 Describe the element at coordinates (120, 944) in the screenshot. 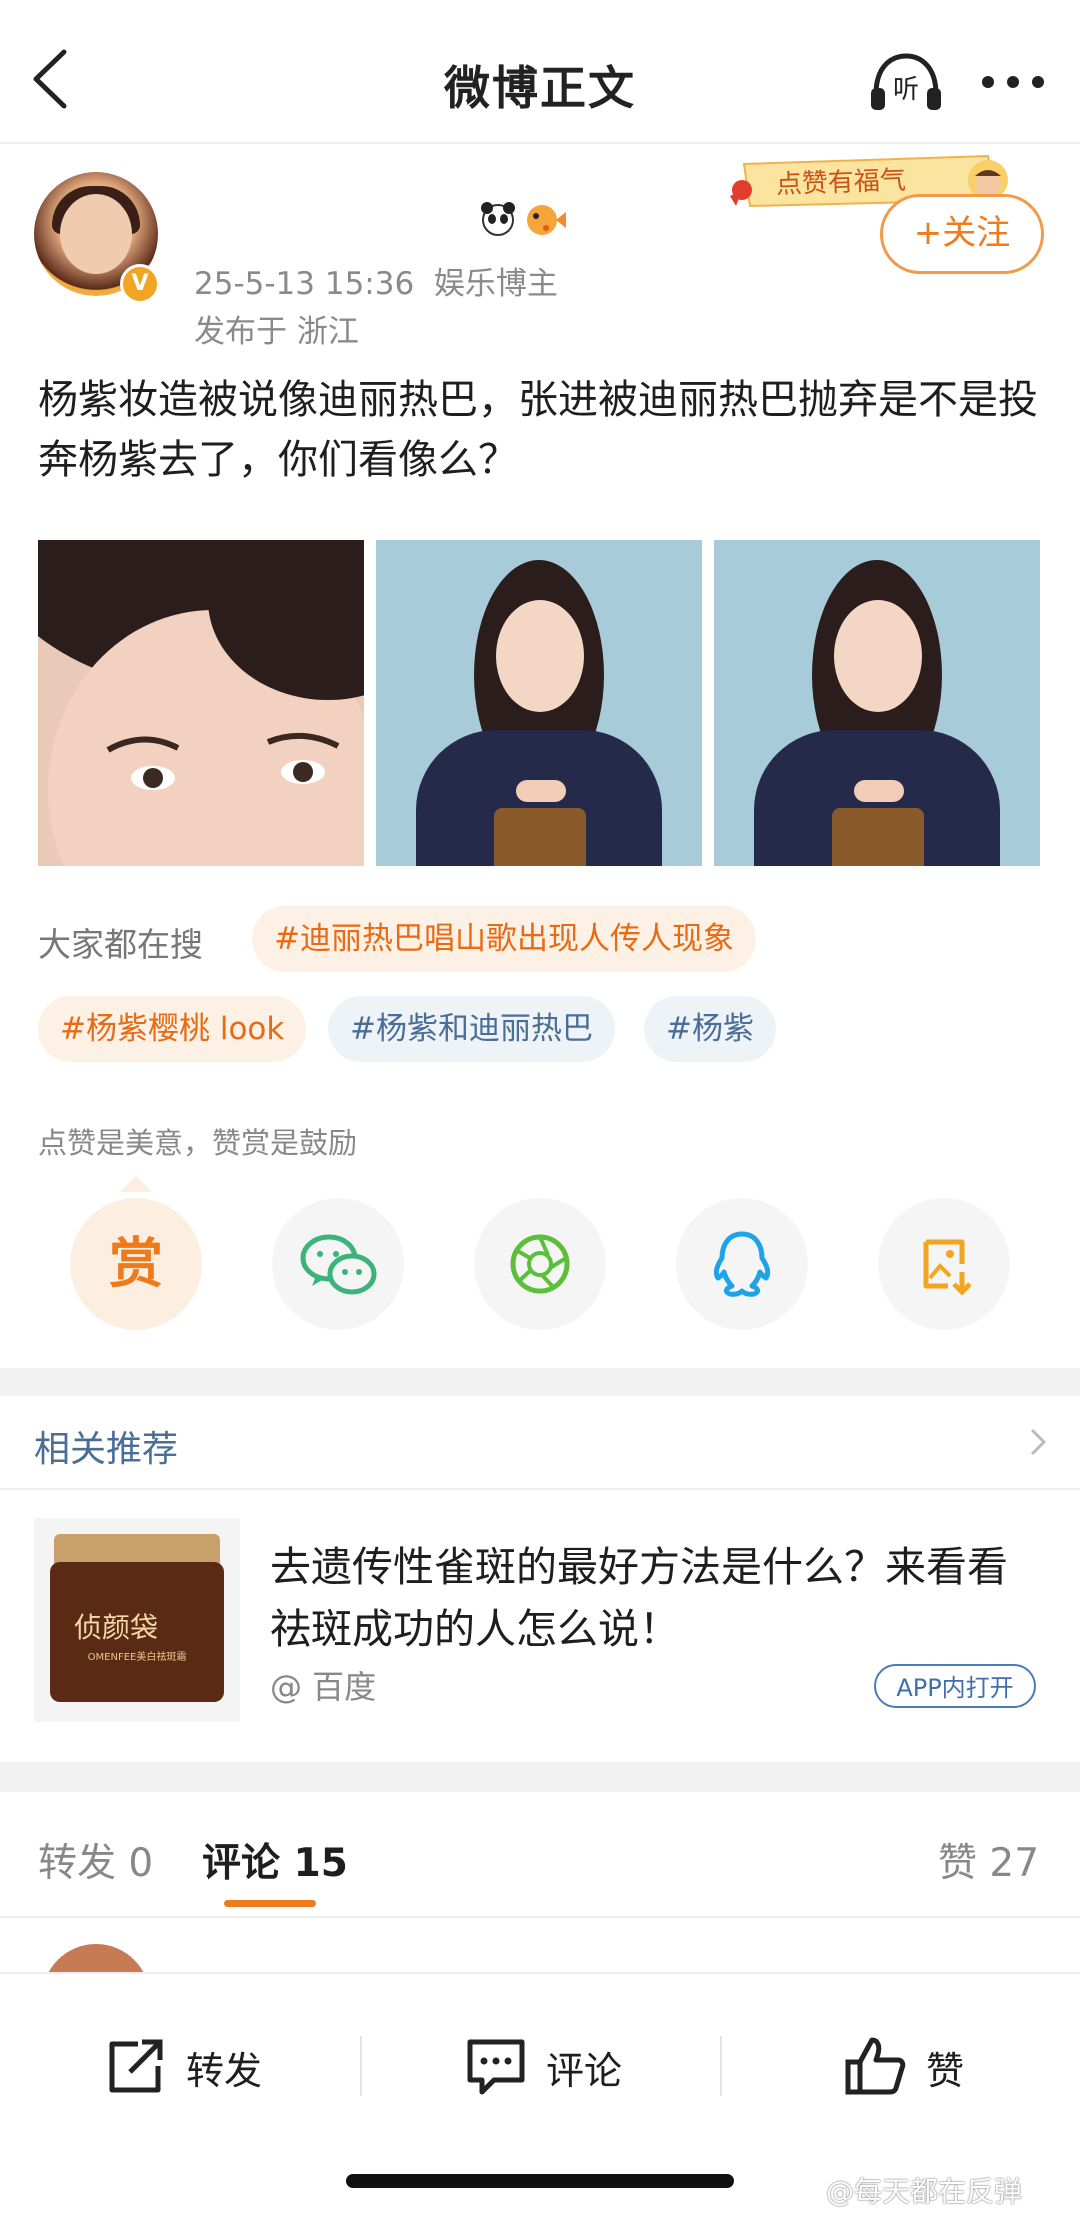

I see `search-trending-label: 大家都在搜` at that location.